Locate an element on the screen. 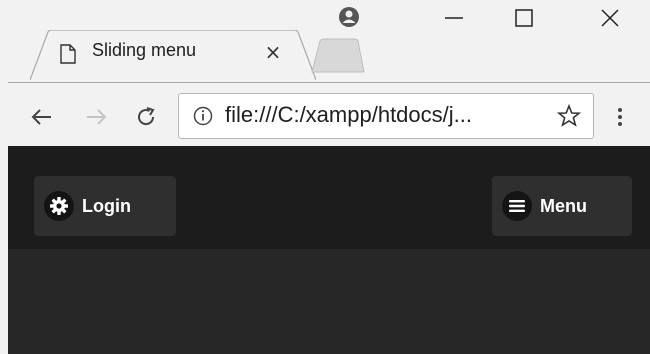  login-label: Login is located at coordinates (106, 205).